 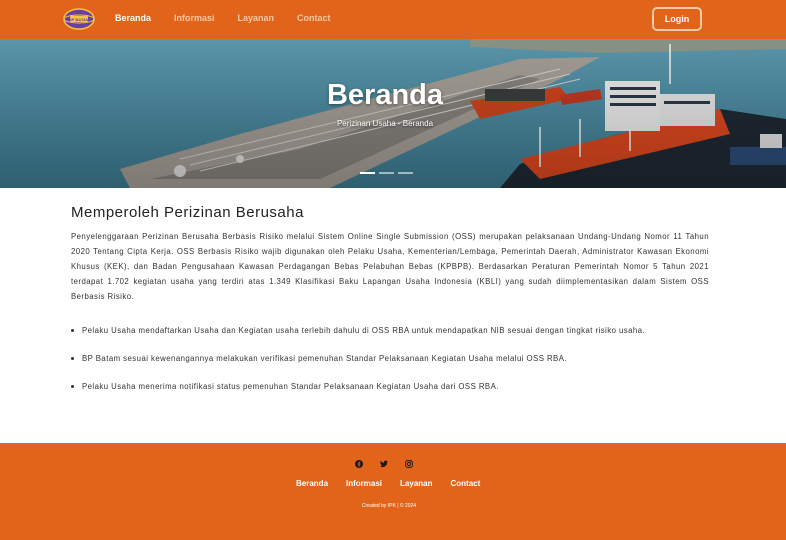 I want to click on main-nav: Beranda Informasi Layanan Contact, so click(x=234, y=18).